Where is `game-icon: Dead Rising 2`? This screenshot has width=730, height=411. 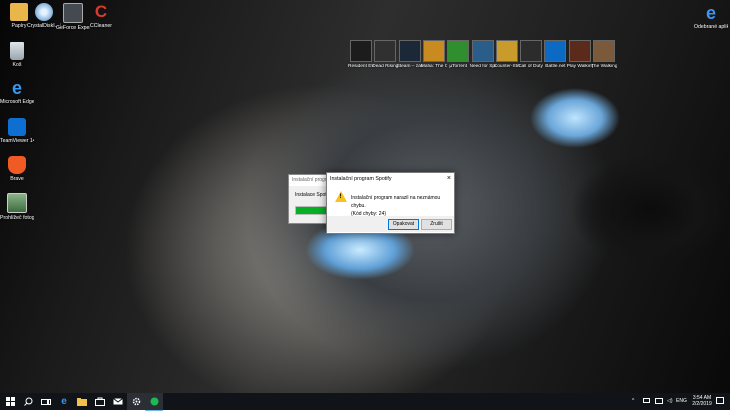
game-icon: Dead Rising 2 is located at coordinates (385, 55).